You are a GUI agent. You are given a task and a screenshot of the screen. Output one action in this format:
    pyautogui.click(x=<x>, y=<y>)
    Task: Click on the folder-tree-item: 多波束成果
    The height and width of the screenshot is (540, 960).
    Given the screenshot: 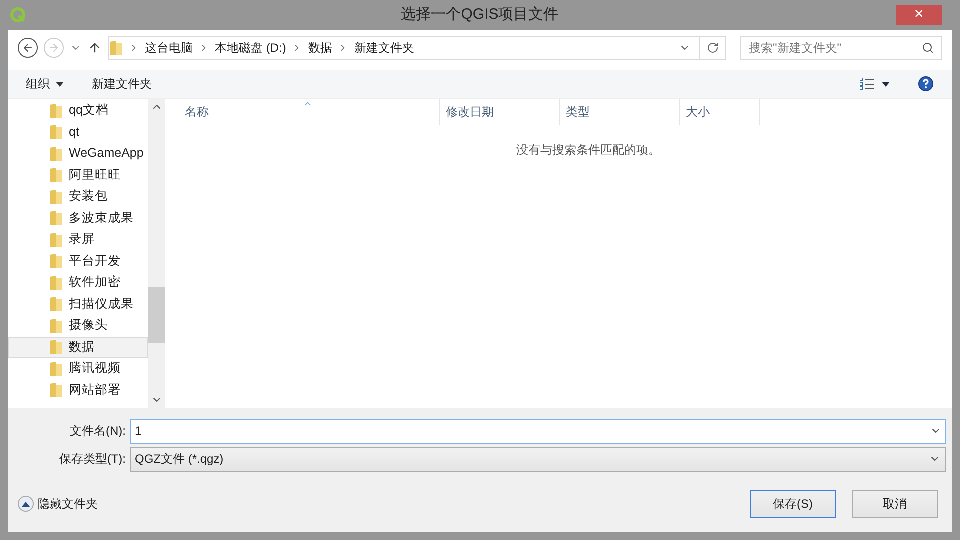 What is the action you would take?
    pyautogui.click(x=78, y=218)
    